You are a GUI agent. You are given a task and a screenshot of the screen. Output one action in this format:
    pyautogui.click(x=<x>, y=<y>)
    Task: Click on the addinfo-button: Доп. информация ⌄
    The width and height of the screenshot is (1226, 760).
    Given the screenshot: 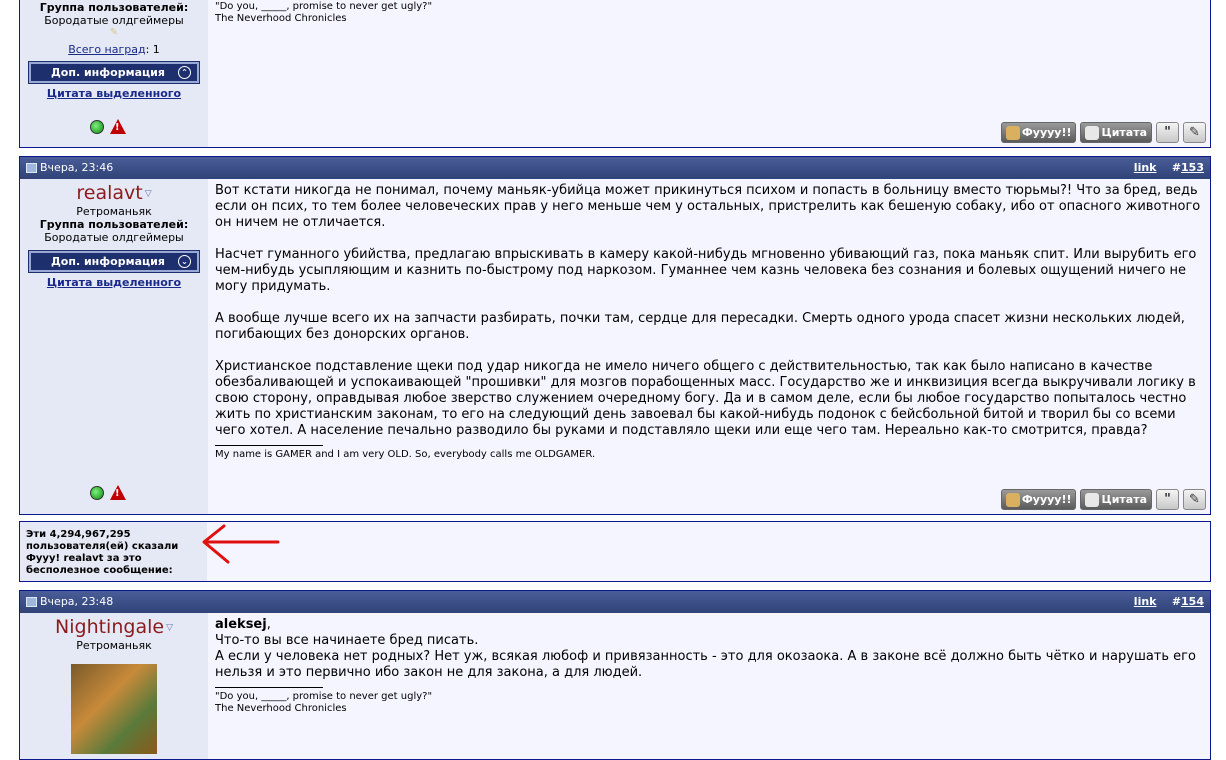 What is the action you would take?
    pyautogui.click(x=114, y=261)
    